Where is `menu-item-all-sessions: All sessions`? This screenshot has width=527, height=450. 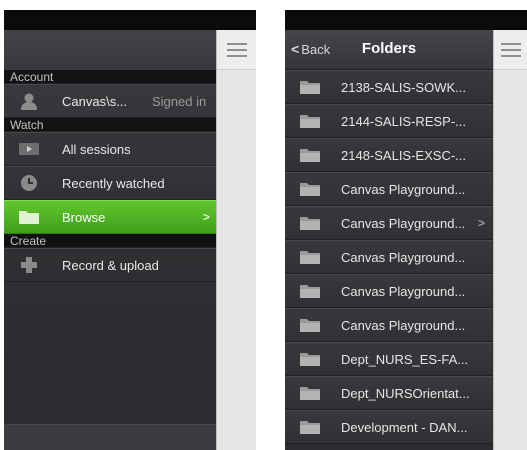
menu-item-all-sessions: All sessions is located at coordinates (110, 149).